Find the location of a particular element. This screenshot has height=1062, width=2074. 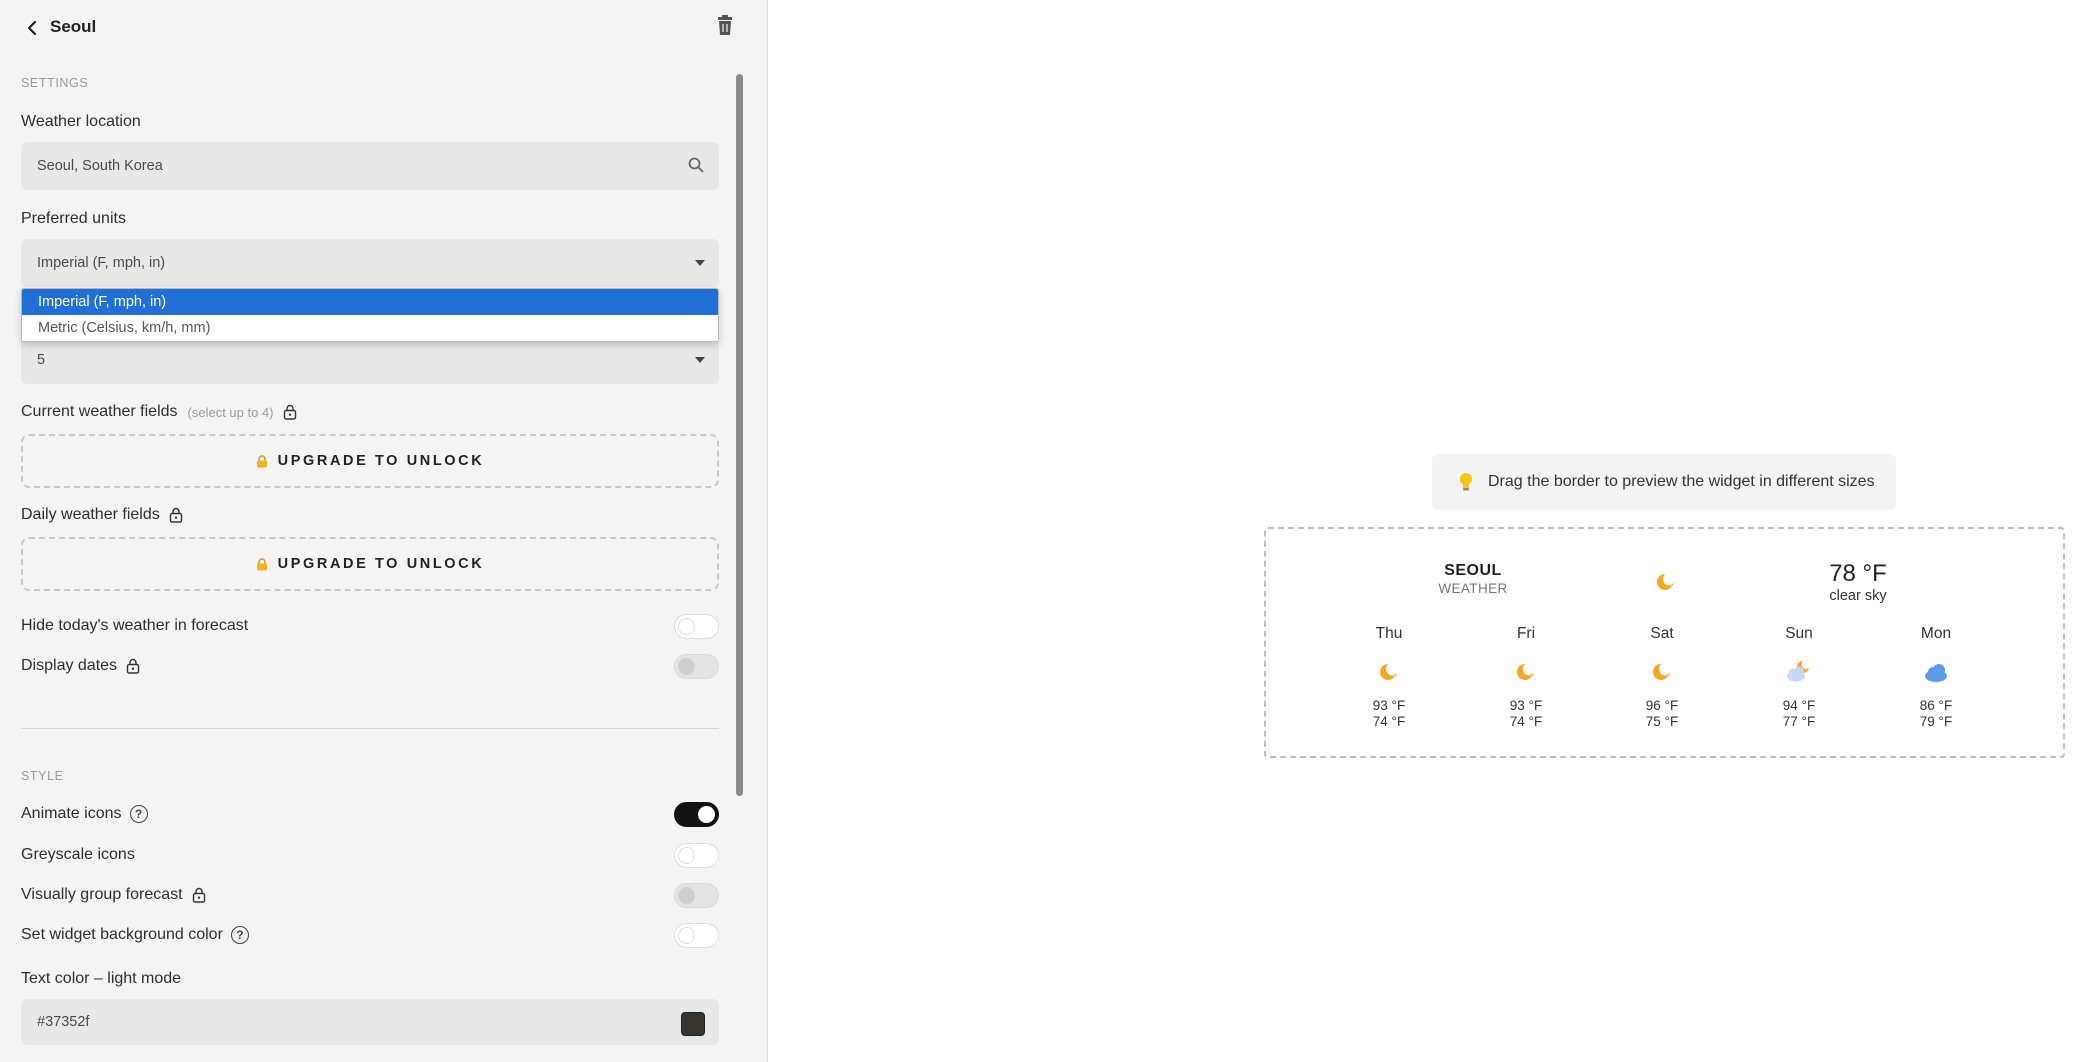

forecast-day: Sat 96 °F 75 °F is located at coordinates (1662, 677).